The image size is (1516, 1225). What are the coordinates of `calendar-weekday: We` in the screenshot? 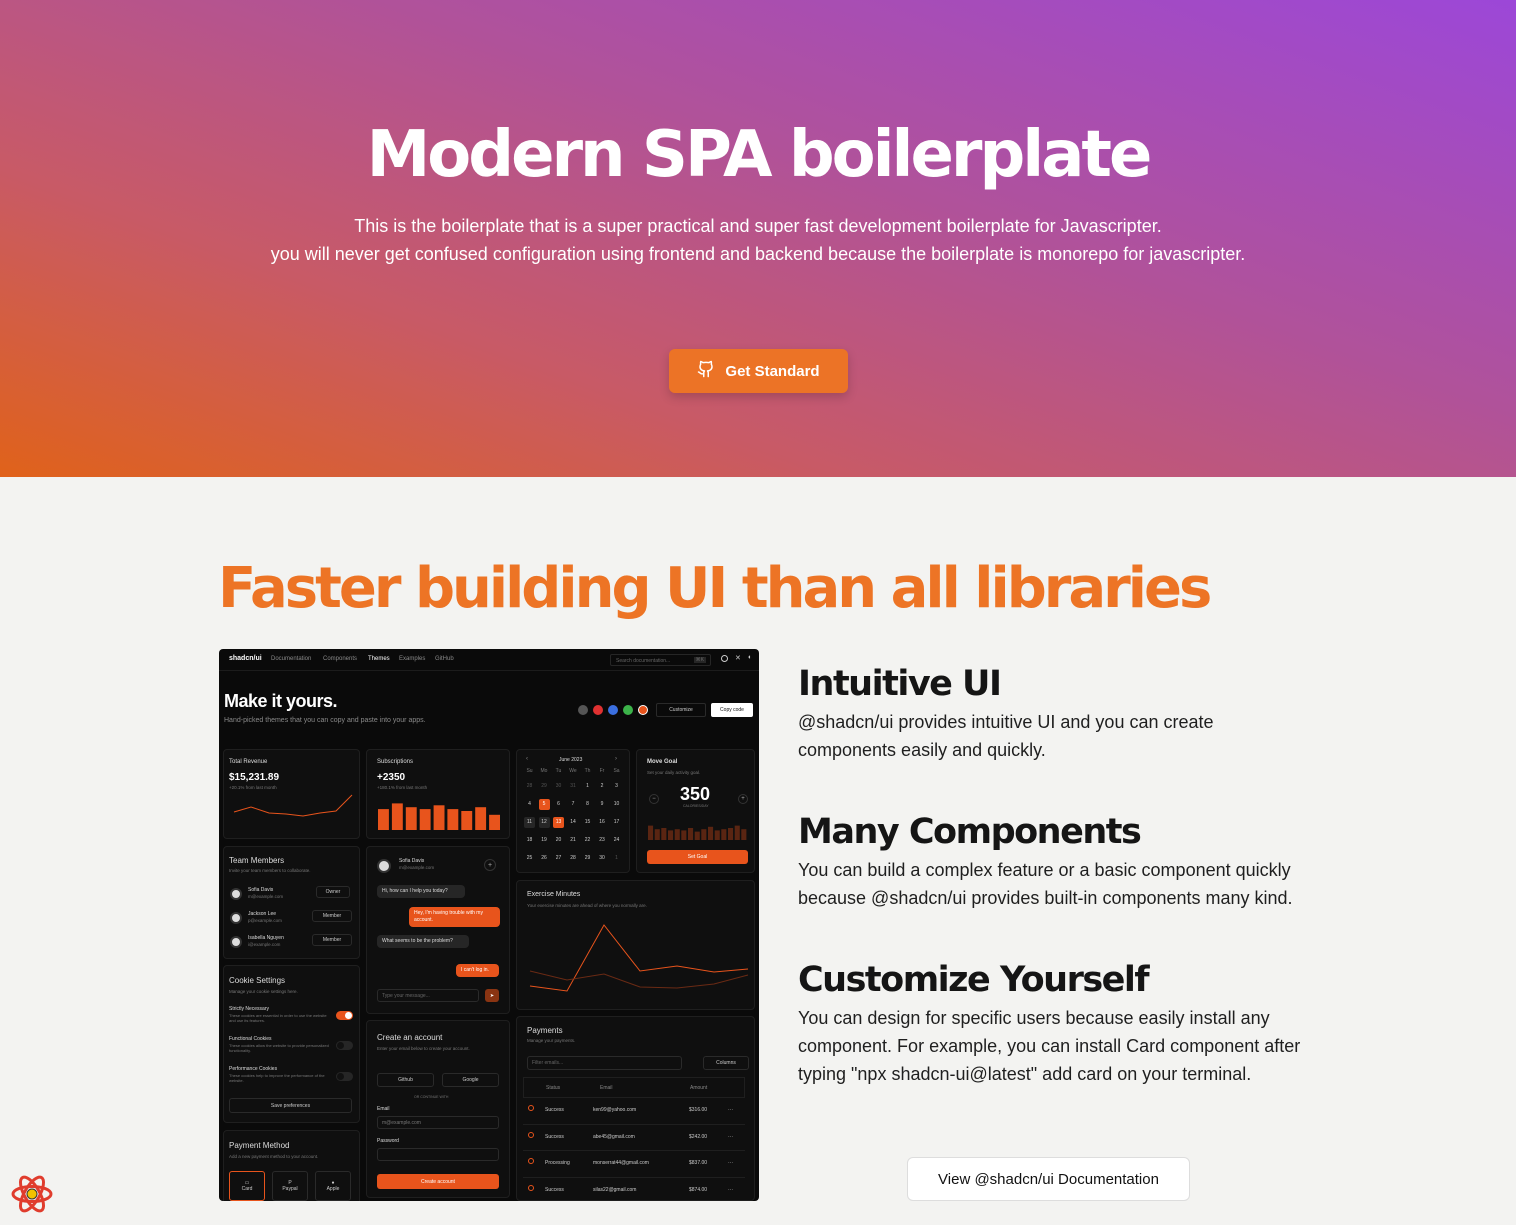 It's located at (573, 771).